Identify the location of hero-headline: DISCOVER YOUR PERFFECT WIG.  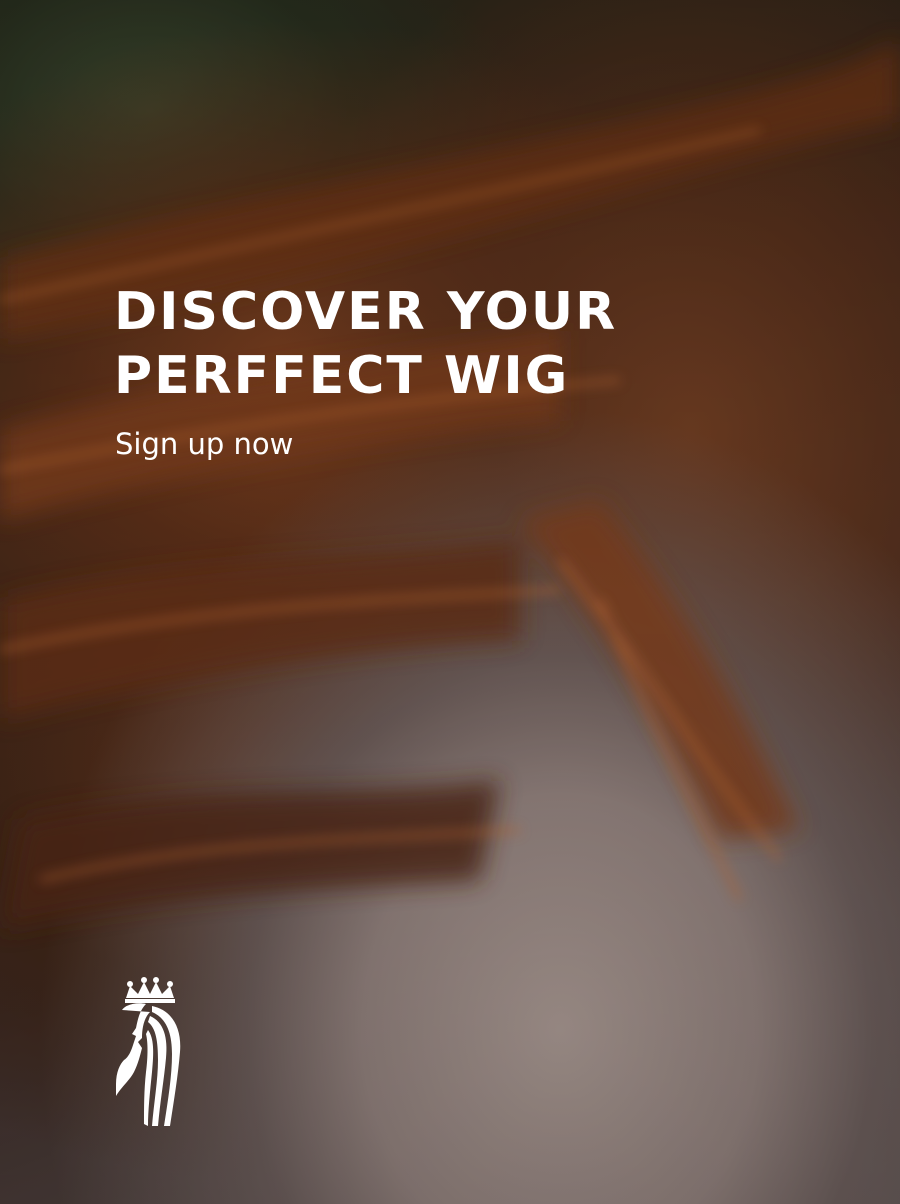
(374, 344).